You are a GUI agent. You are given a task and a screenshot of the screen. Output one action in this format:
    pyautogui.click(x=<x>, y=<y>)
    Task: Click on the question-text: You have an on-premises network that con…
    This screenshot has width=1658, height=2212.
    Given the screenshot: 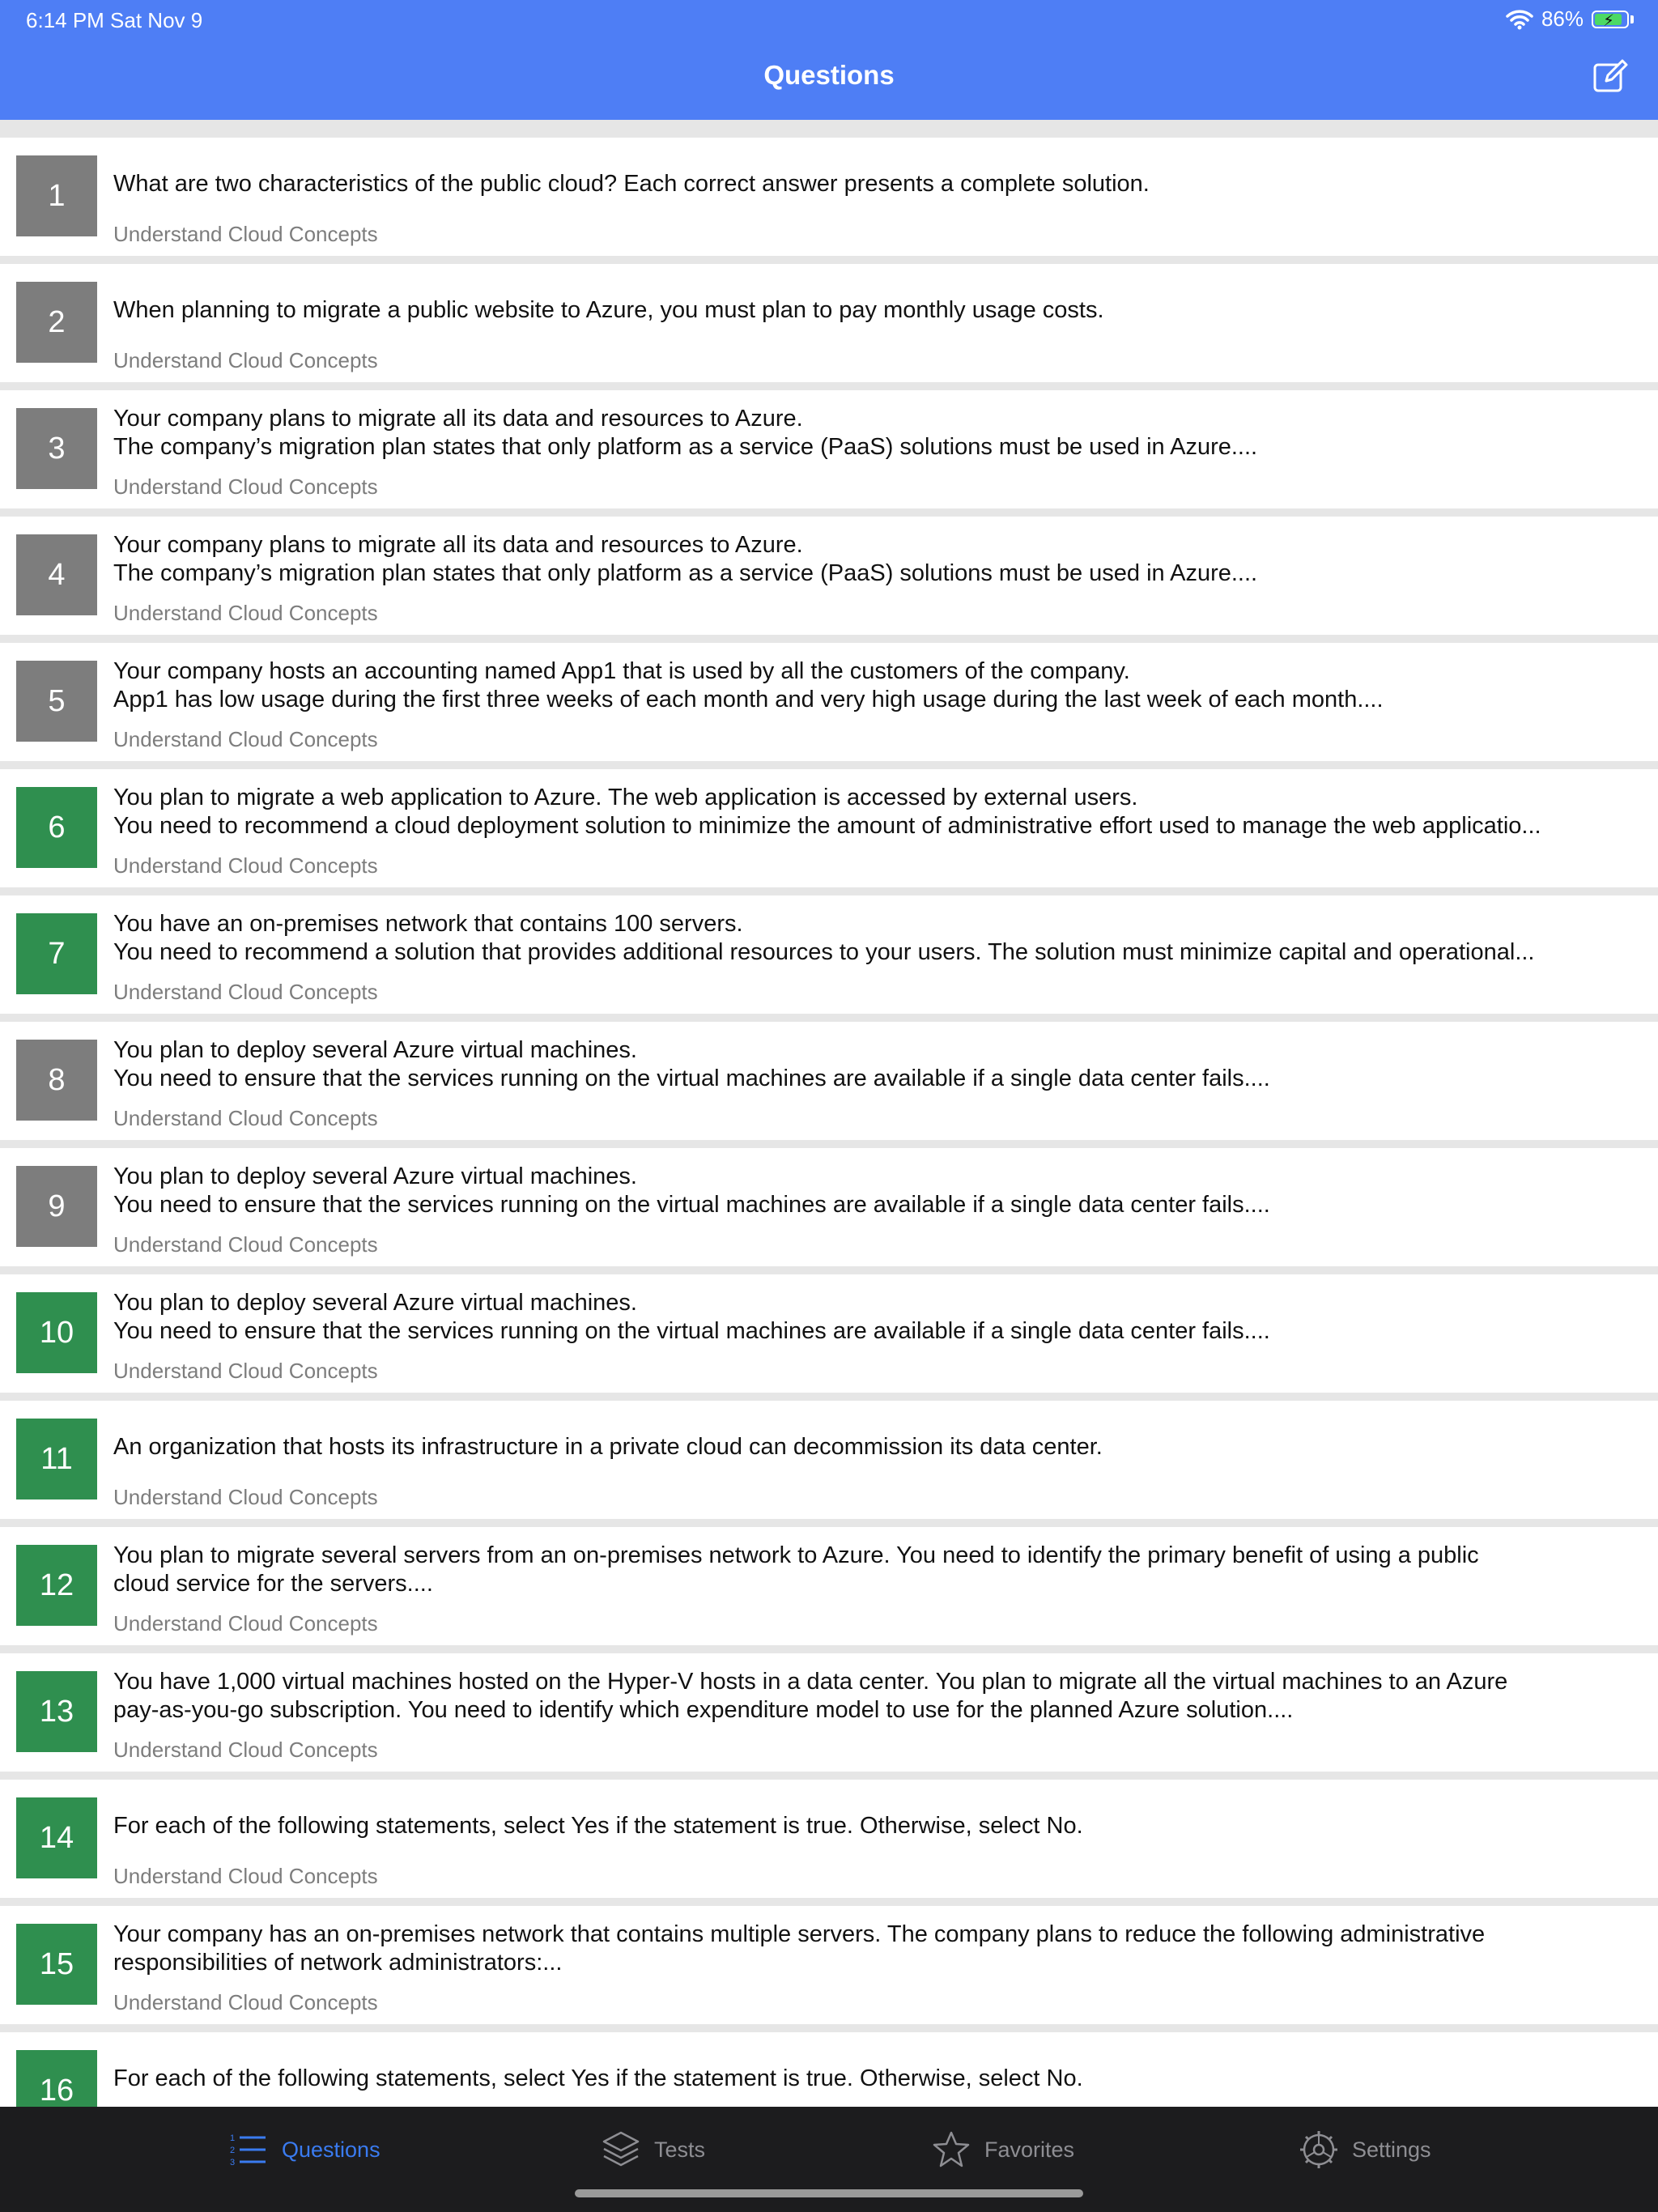 What is the action you would take?
    pyautogui.click(x=824, y=938)
    